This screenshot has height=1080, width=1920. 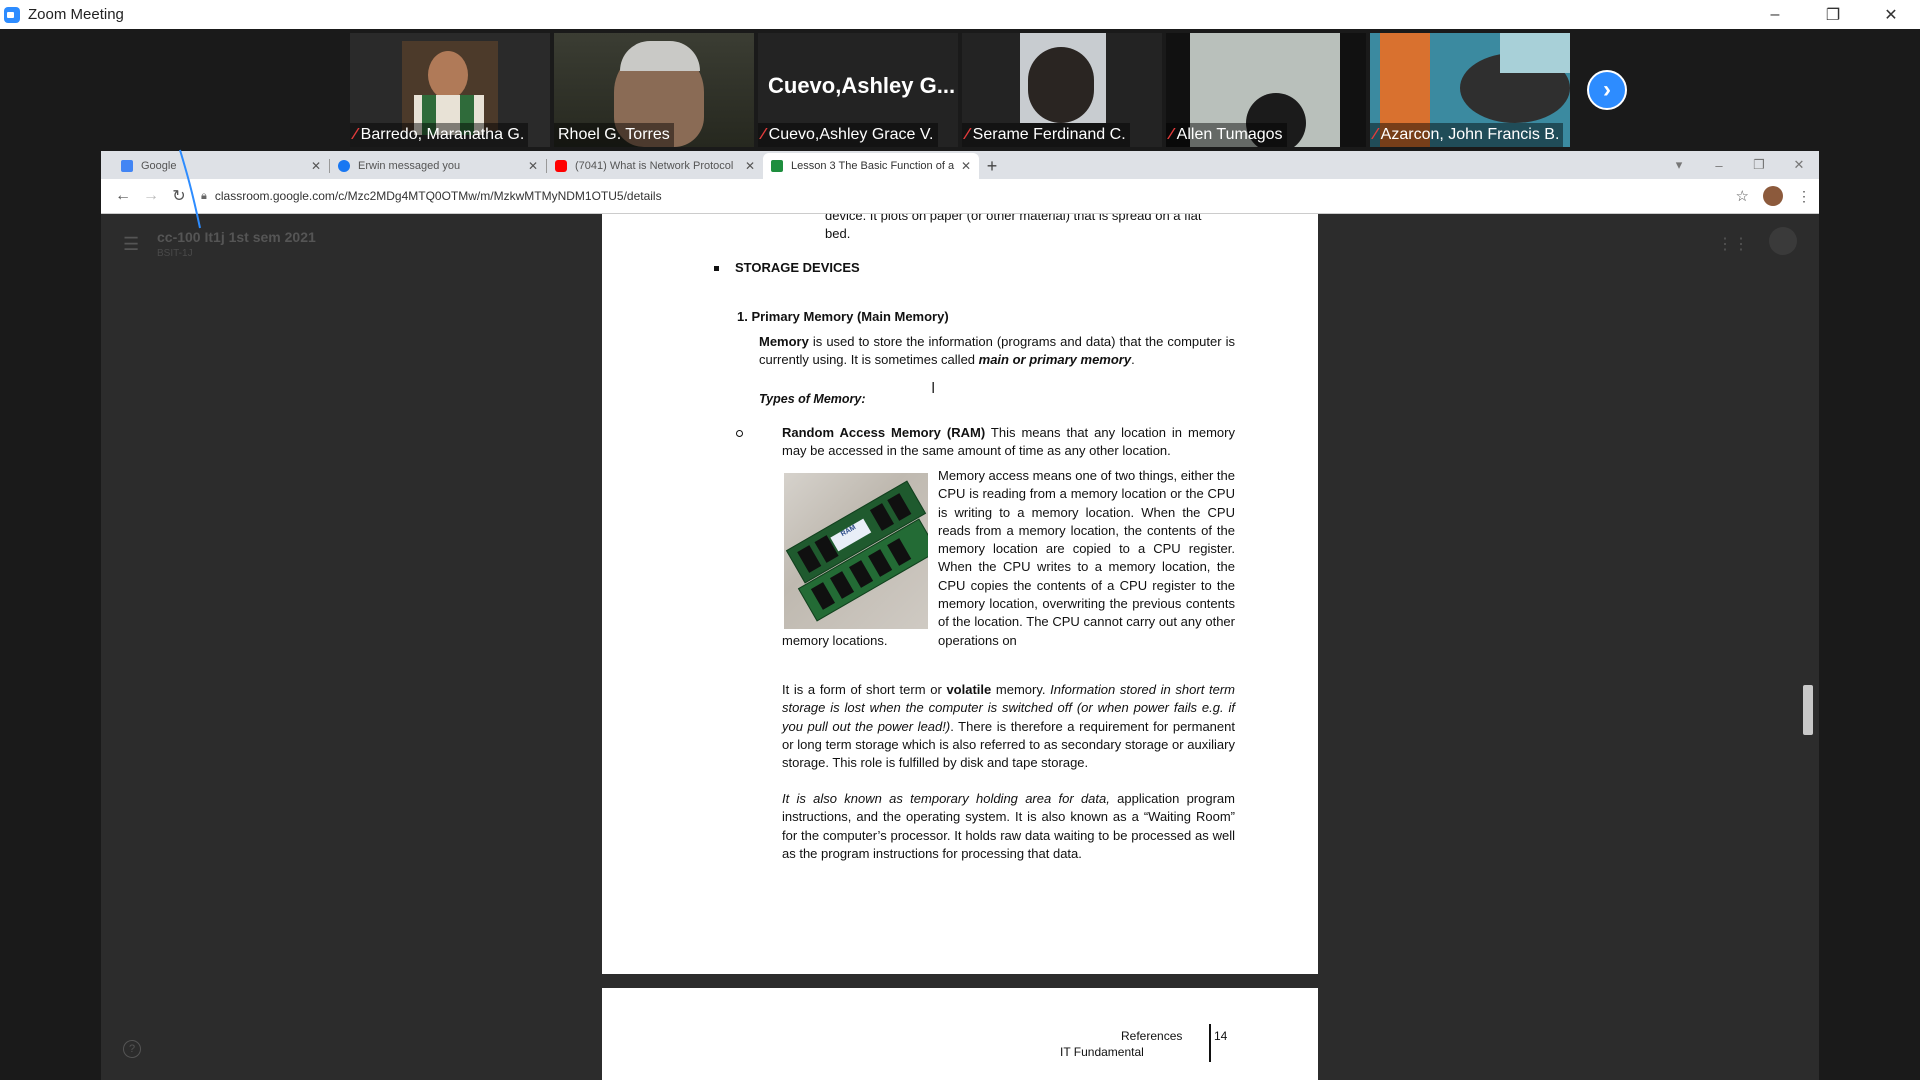 I want to click on annotation-line, so click(x=190, y=189).